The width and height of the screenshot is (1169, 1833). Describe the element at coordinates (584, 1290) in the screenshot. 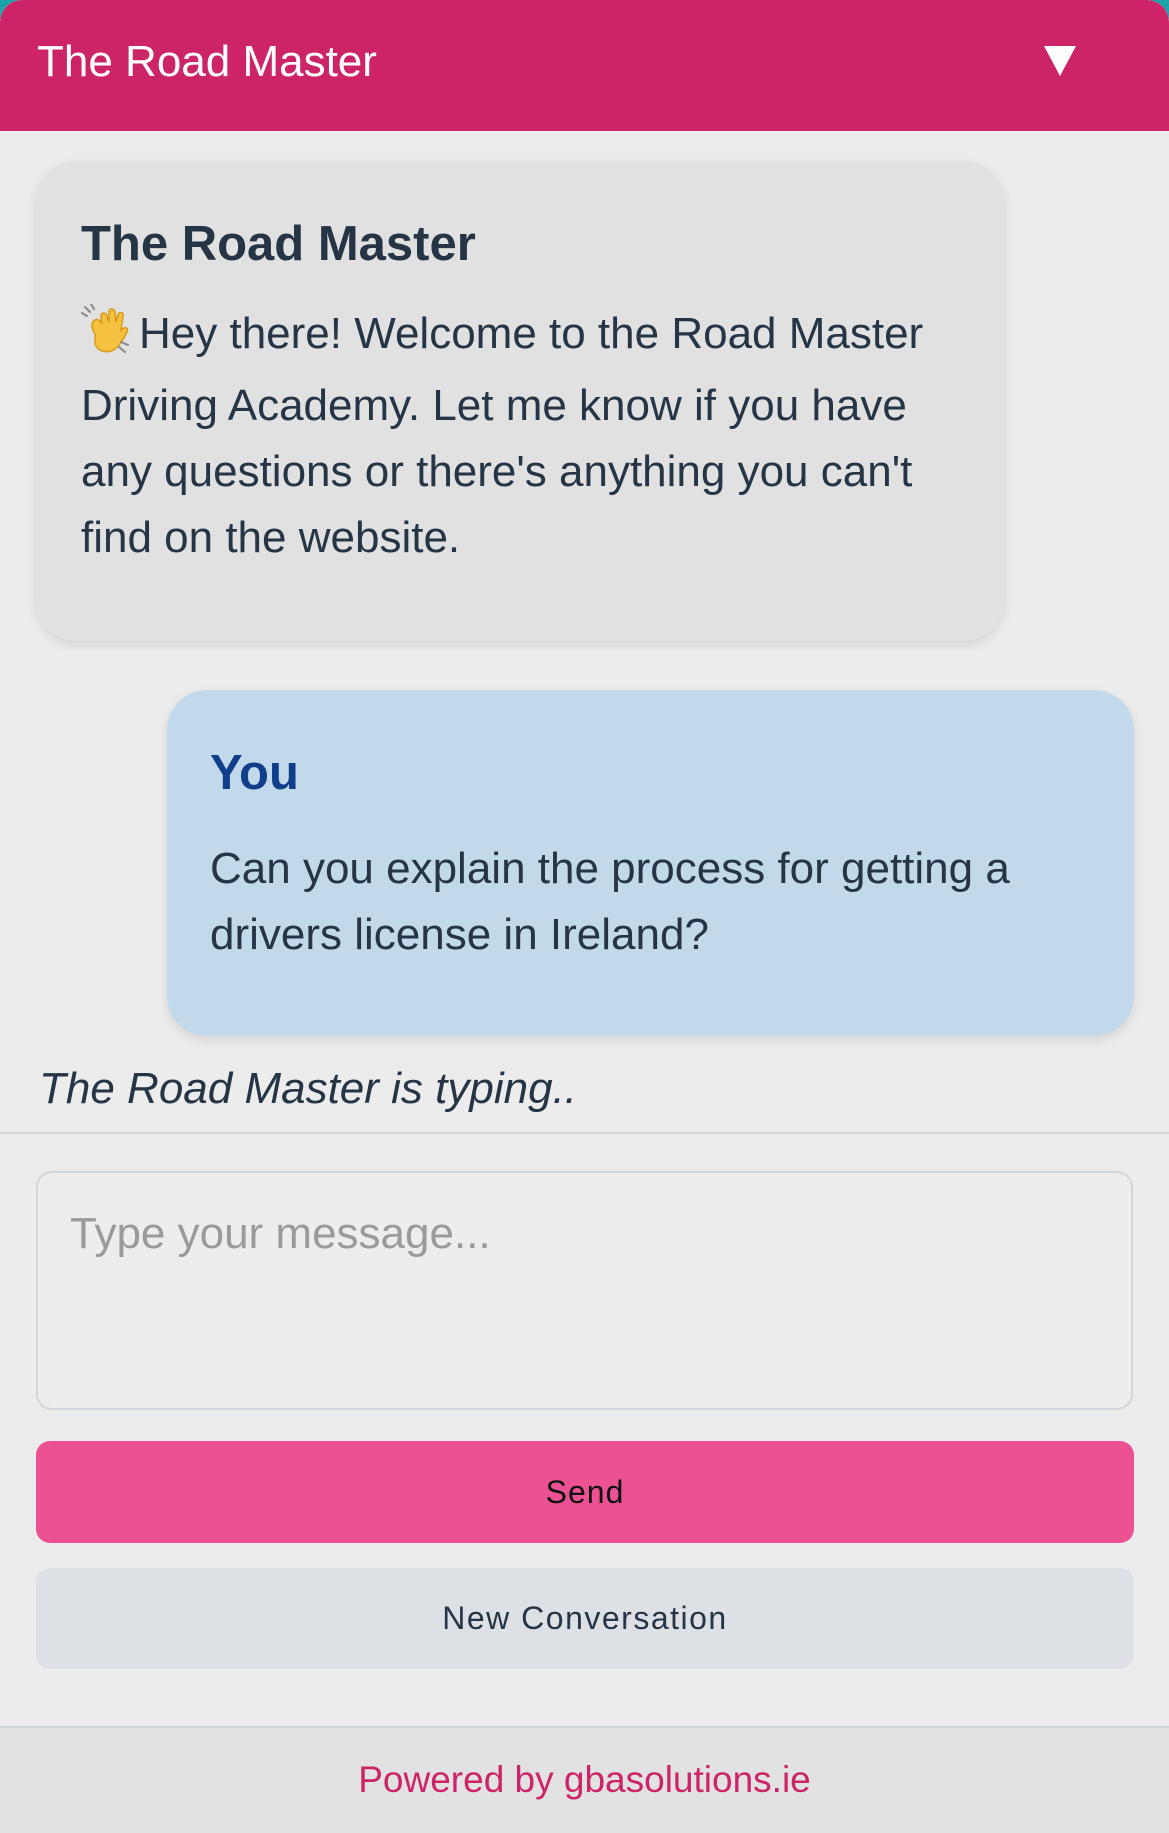

I see `message-input` at that location.